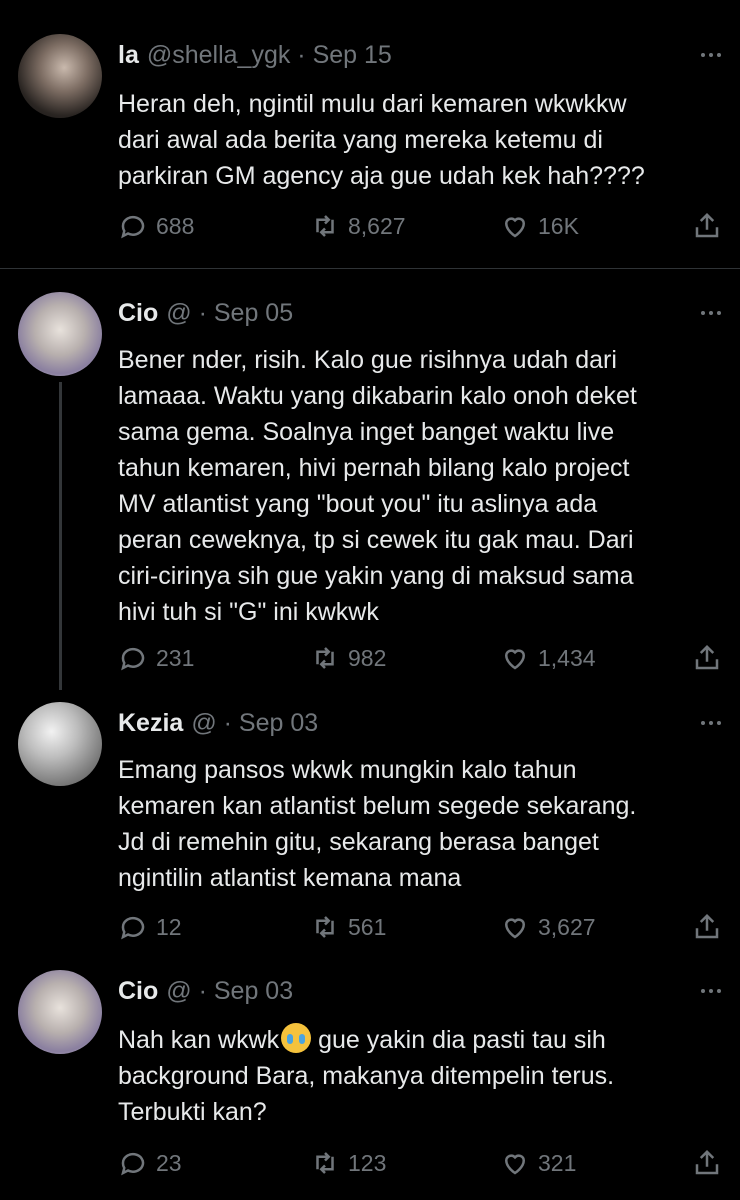 This screenshot has width=740, height=1200. I want to click on reply-count: 231, so click(175, 657).